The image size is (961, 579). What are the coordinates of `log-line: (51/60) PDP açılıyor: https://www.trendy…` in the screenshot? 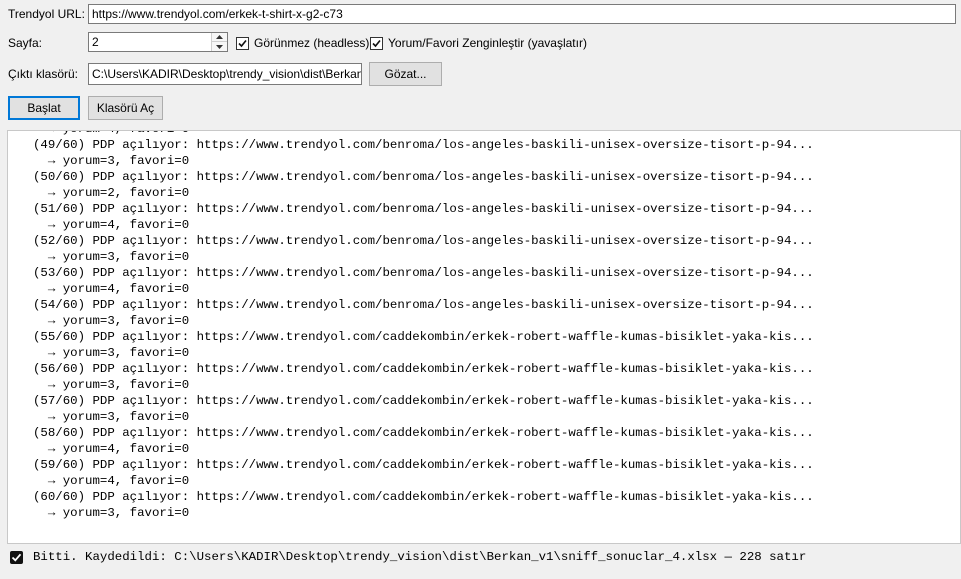 It's located at (423, 209).